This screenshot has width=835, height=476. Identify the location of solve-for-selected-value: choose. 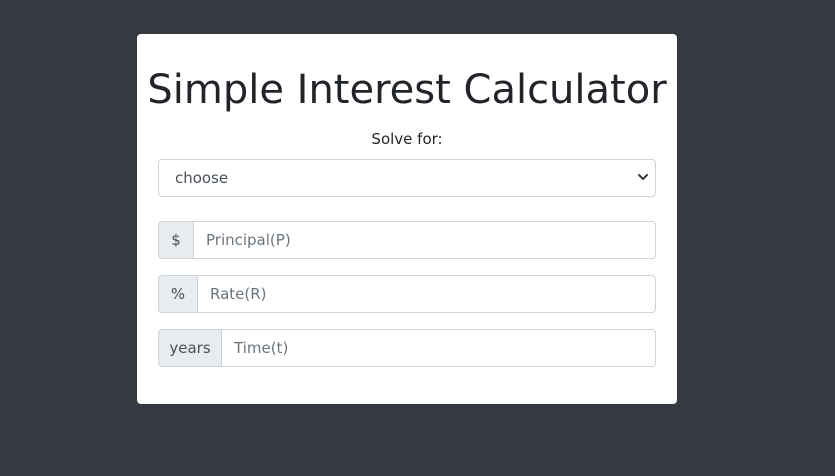
(202, 178).